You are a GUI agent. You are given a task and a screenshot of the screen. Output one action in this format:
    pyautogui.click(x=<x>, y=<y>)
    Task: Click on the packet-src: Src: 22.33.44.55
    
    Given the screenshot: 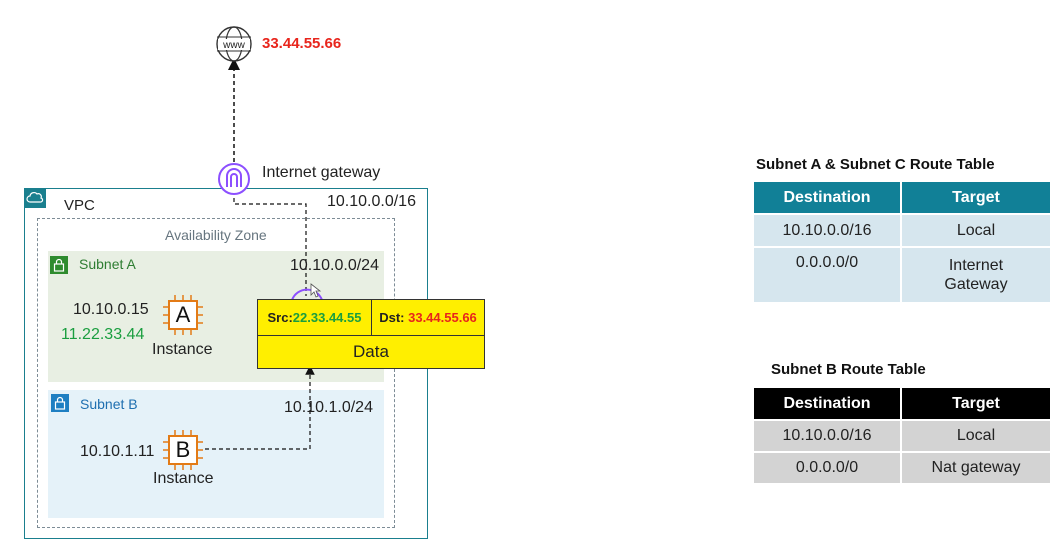 What is the action you would take?
    pyautogui.click(x=315, y=317)
    